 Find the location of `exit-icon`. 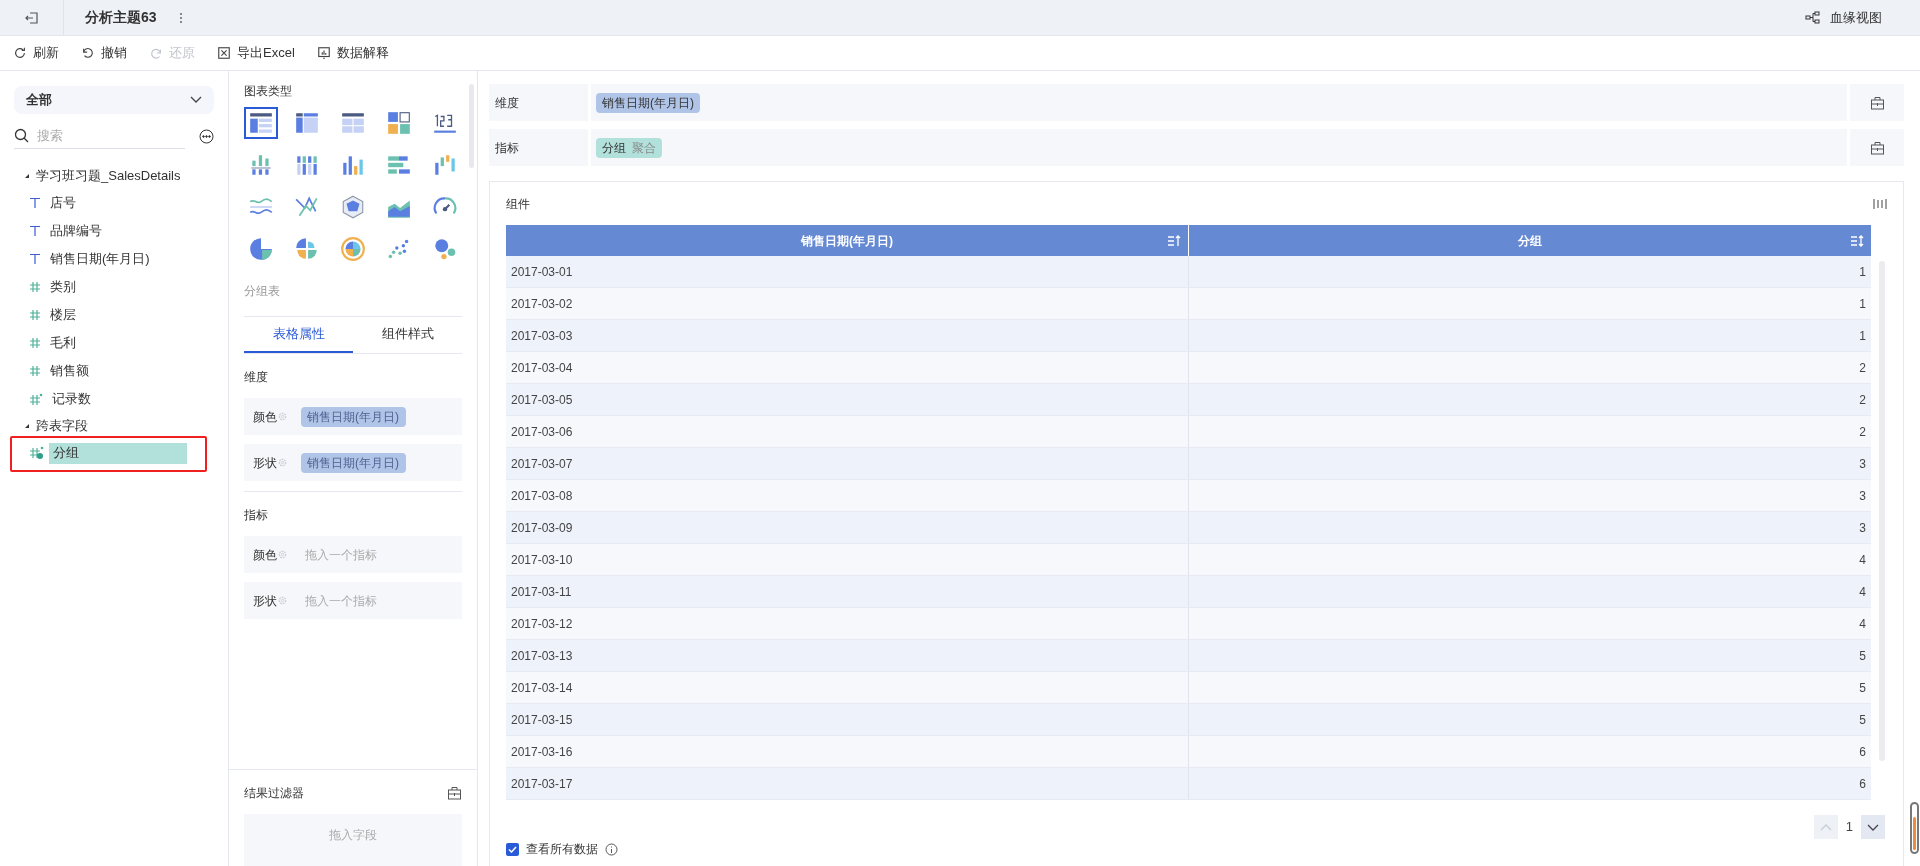

exit-icon is located at coordinates (31, 17).